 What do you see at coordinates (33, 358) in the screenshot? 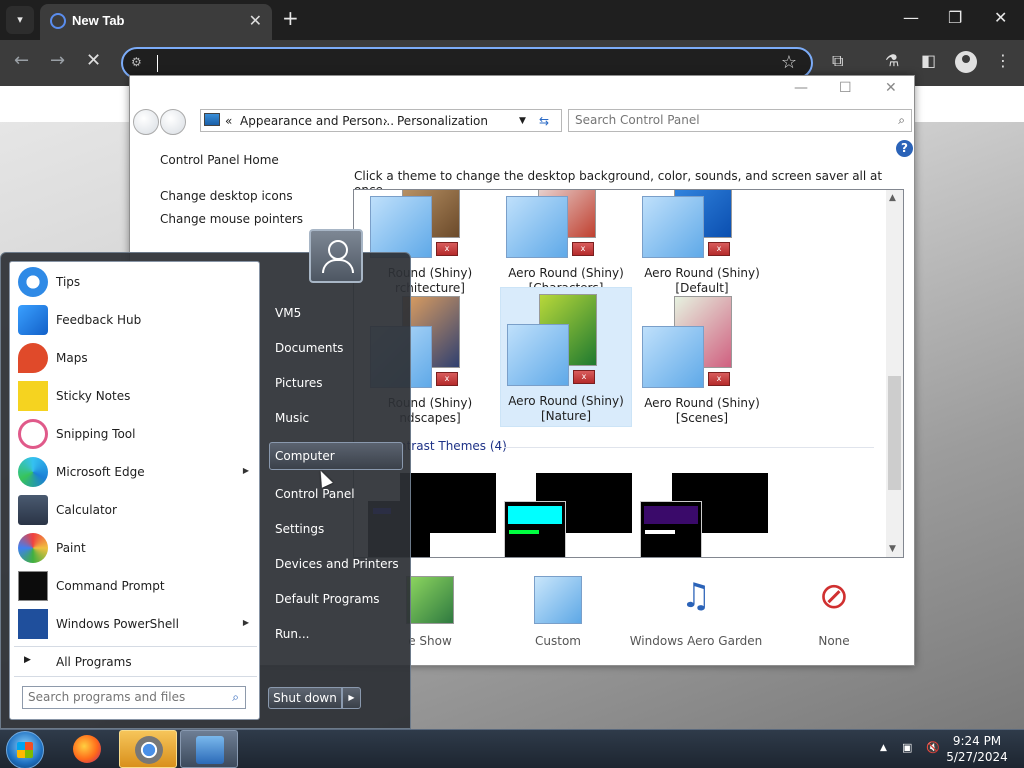
I see `maps-icon` at bounding box center [33, 358].